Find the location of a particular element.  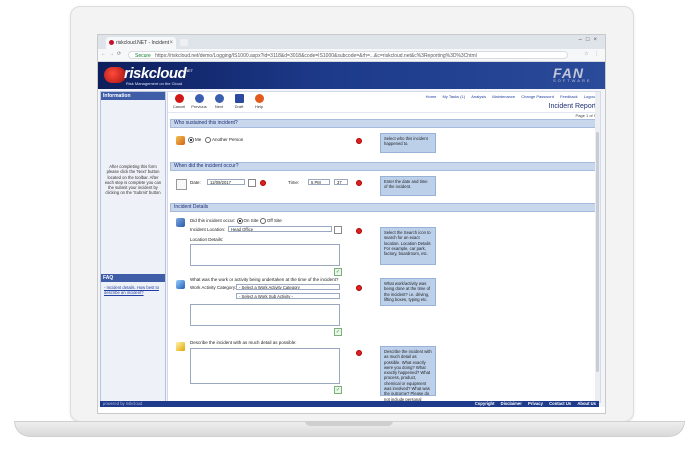

next-label: Next is located at coordinates (219, 106).